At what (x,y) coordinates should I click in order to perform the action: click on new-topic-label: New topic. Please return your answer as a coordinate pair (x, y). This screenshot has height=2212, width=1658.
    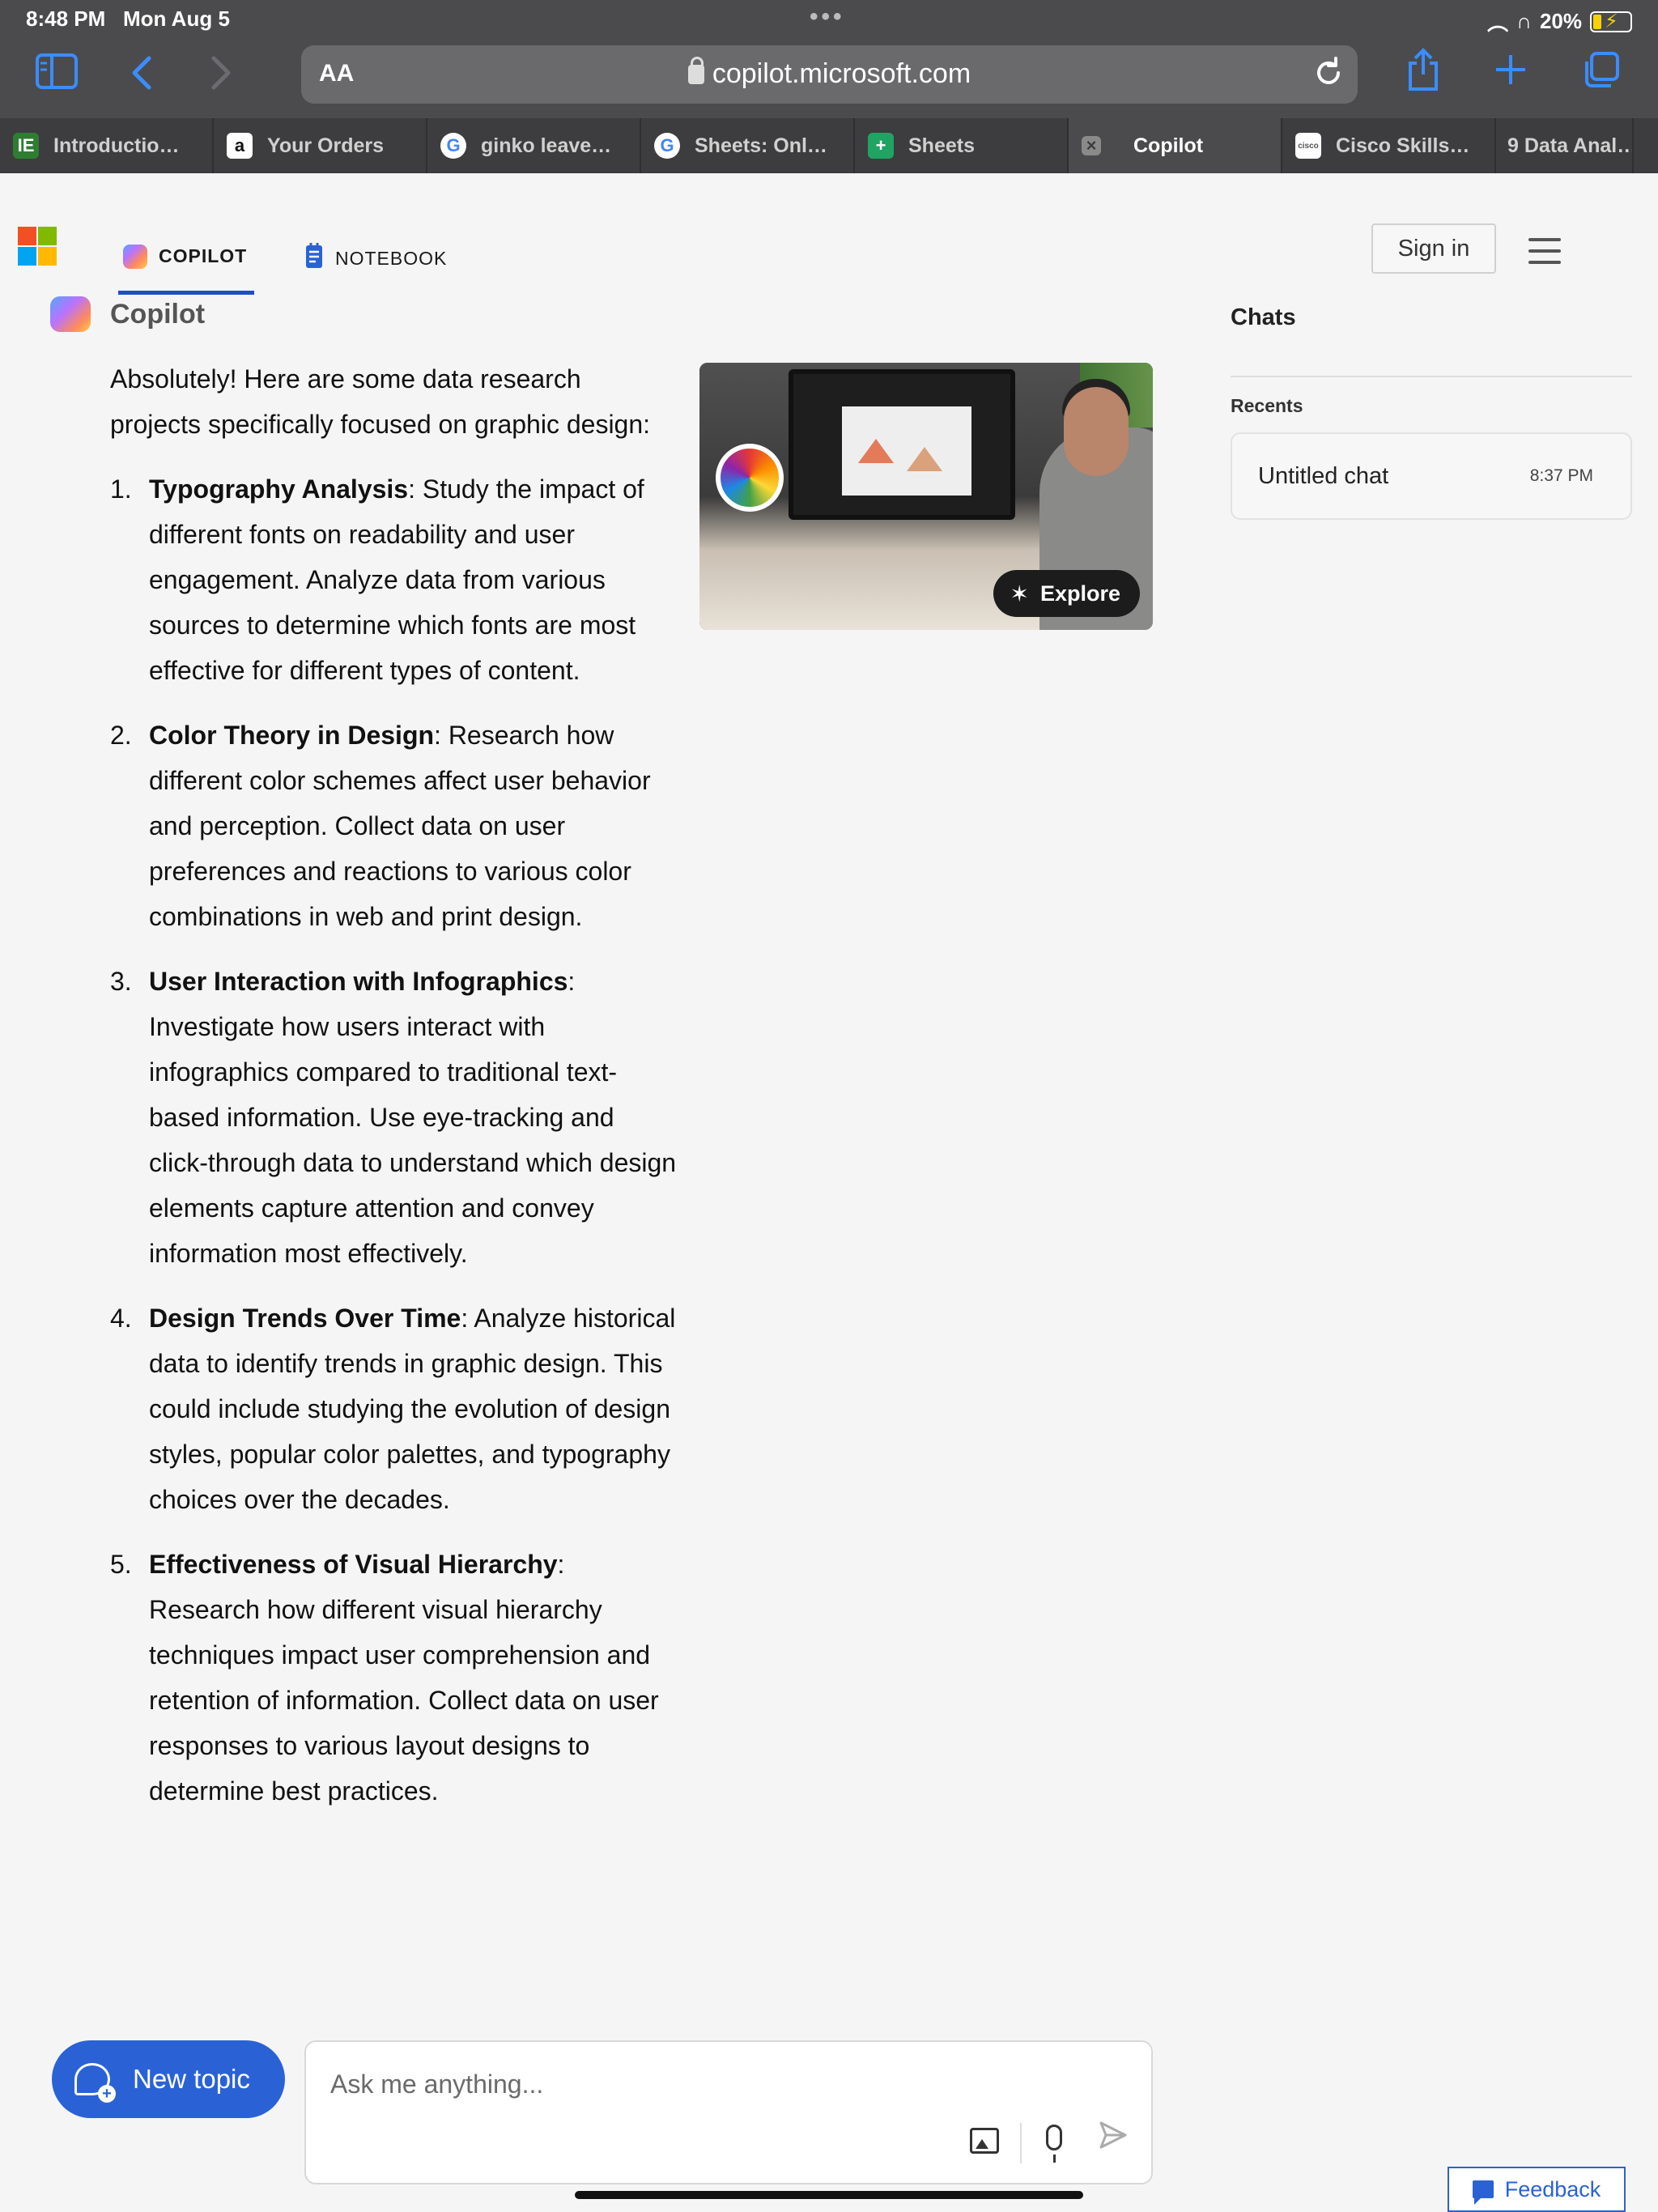
    Looking at the image, I should click on (191, 2079).